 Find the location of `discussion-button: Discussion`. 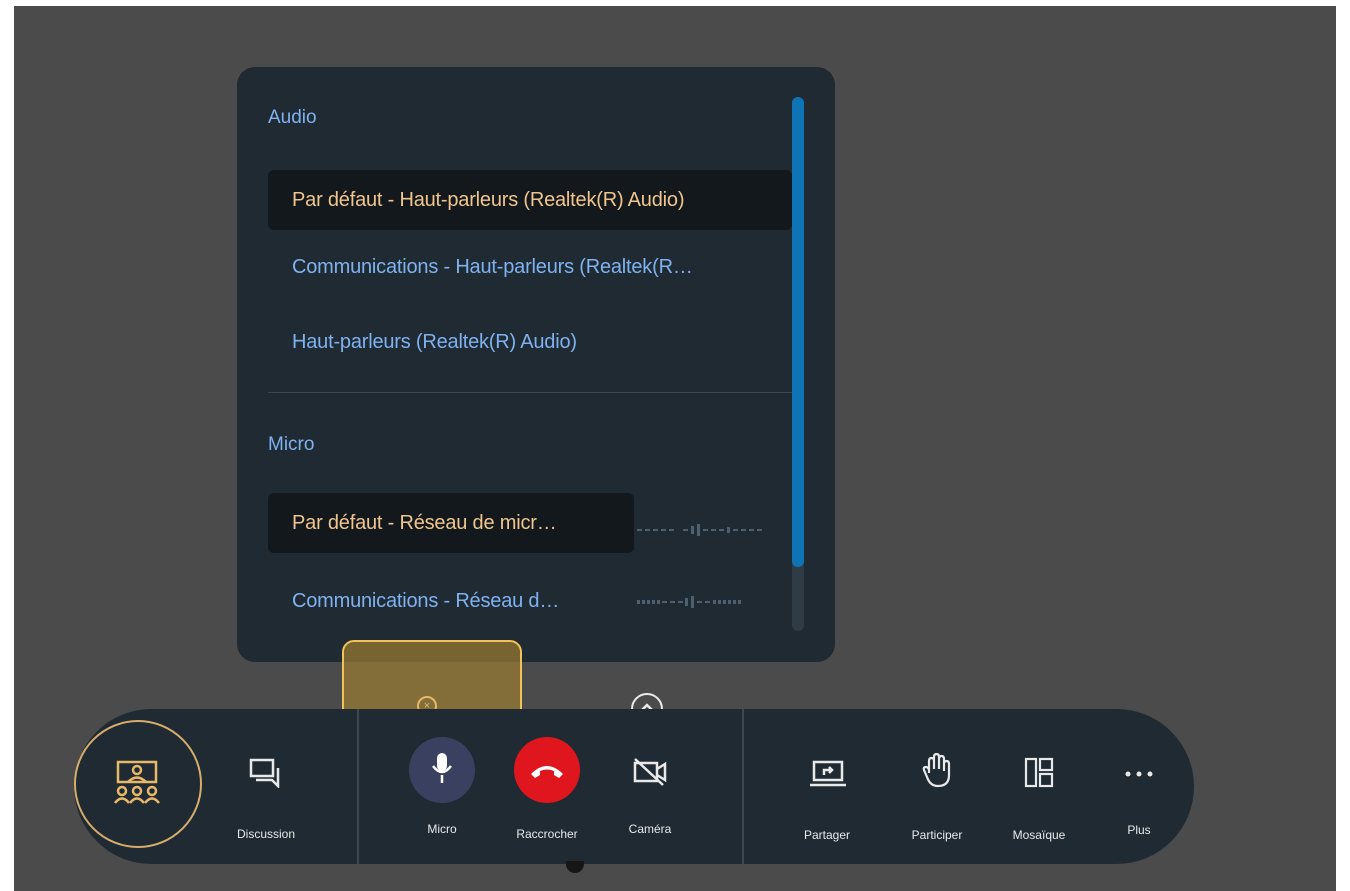

discussion-button: Discussion is located at coordinates (266, 786).